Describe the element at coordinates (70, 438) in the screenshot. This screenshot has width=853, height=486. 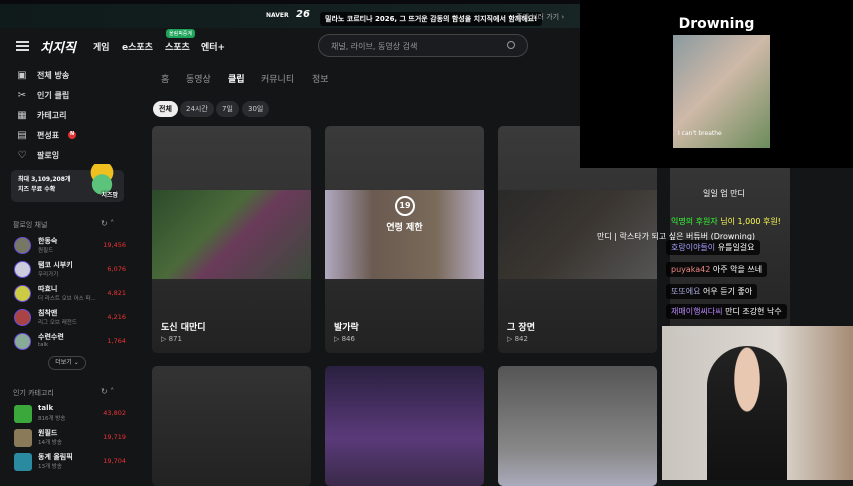
I see `category-item: 원필드 14개 방송 19,719` at that location.